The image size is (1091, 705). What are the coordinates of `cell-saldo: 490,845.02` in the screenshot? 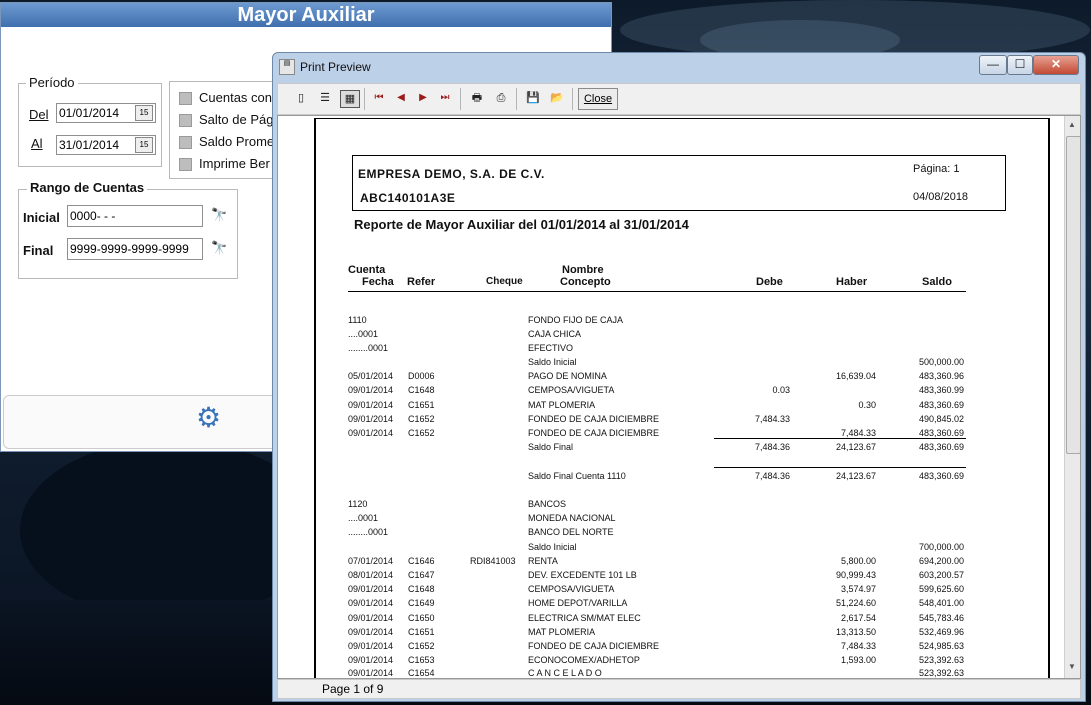 It's located at (941, 419).